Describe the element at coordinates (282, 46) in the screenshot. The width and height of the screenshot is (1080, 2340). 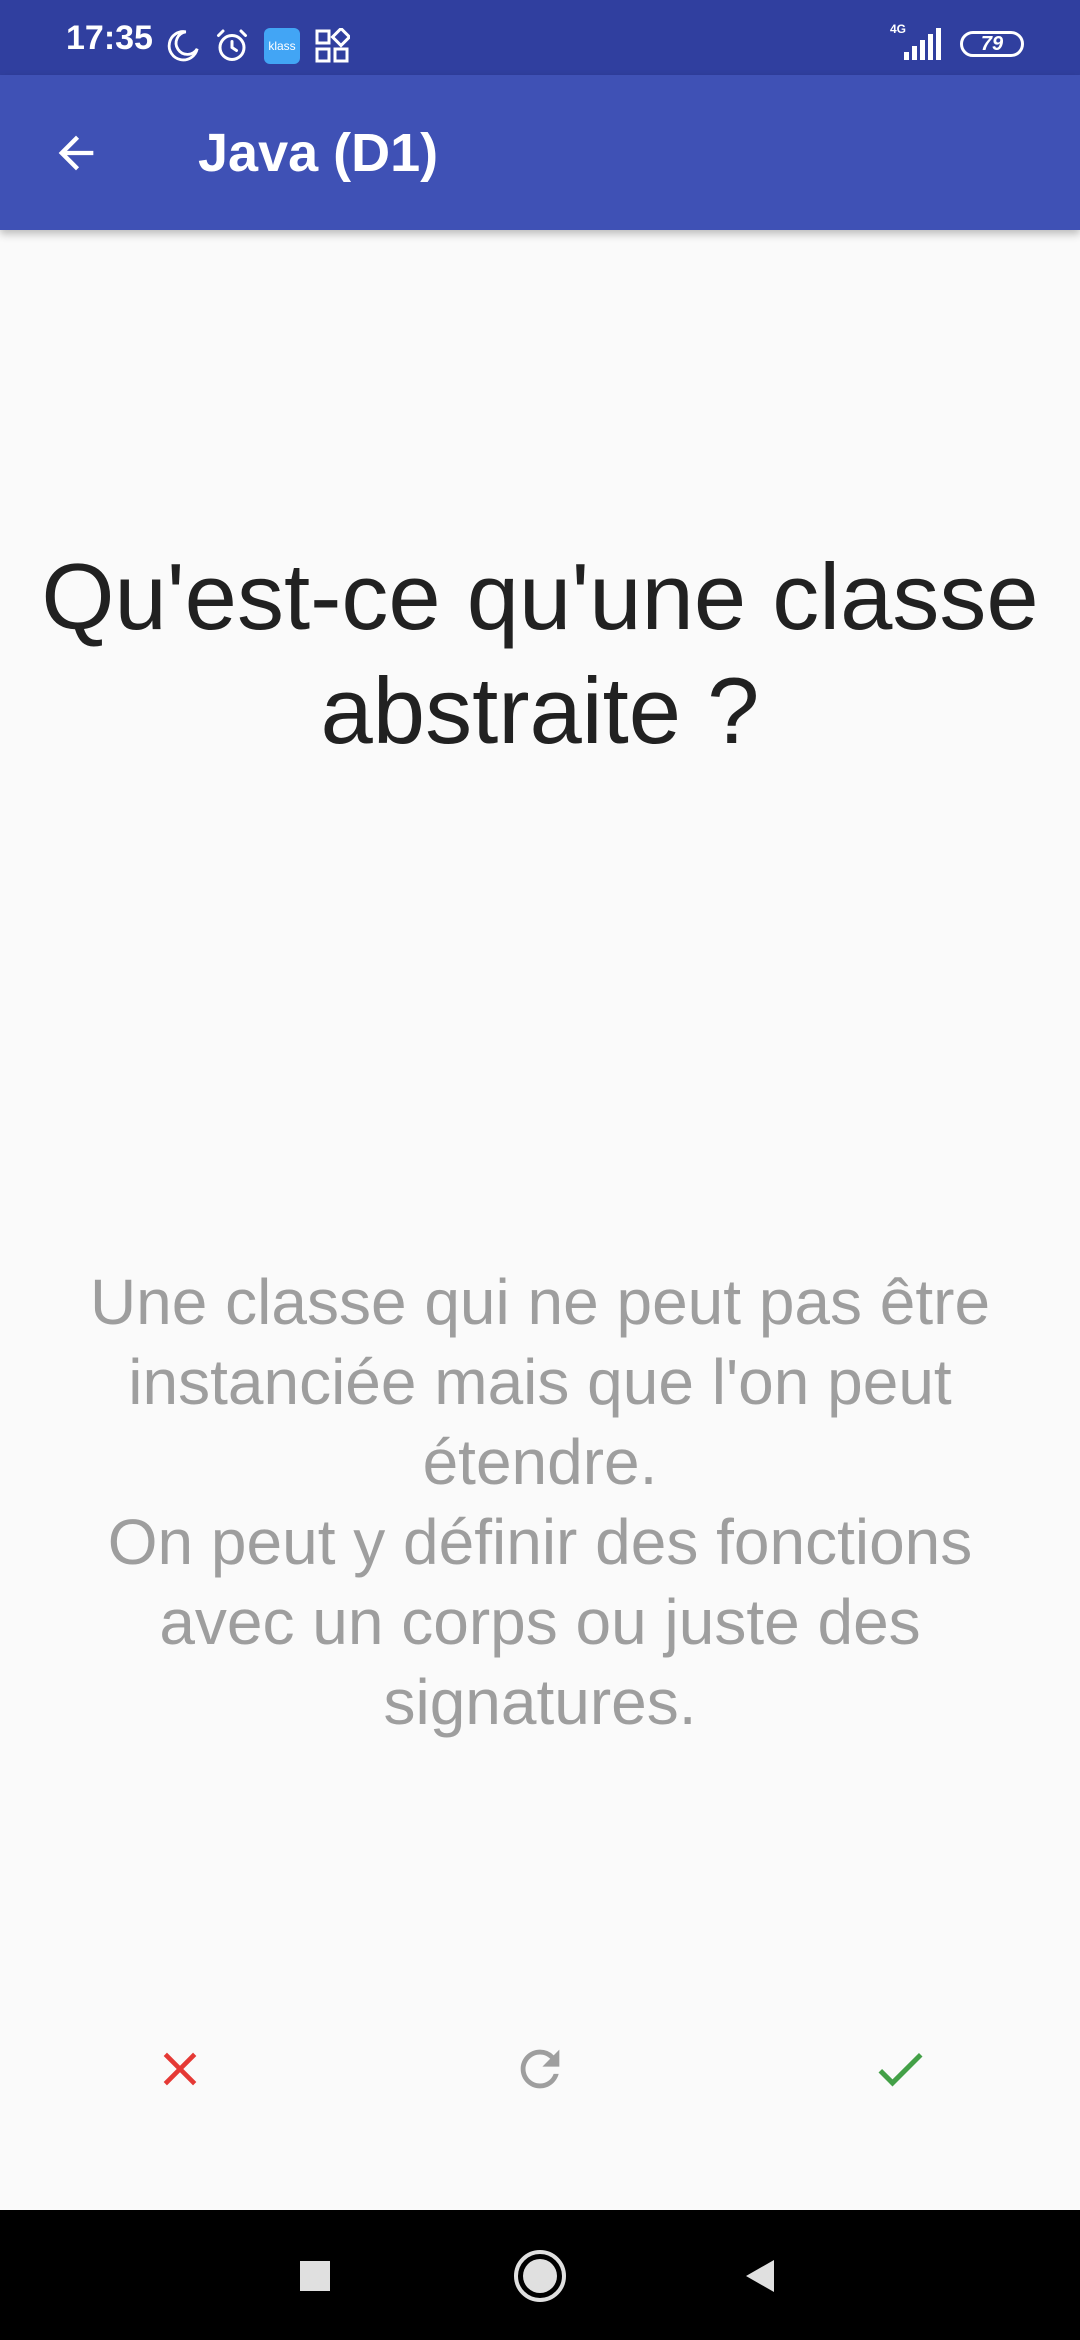
I see `klass-app-icon: klass` at that location.